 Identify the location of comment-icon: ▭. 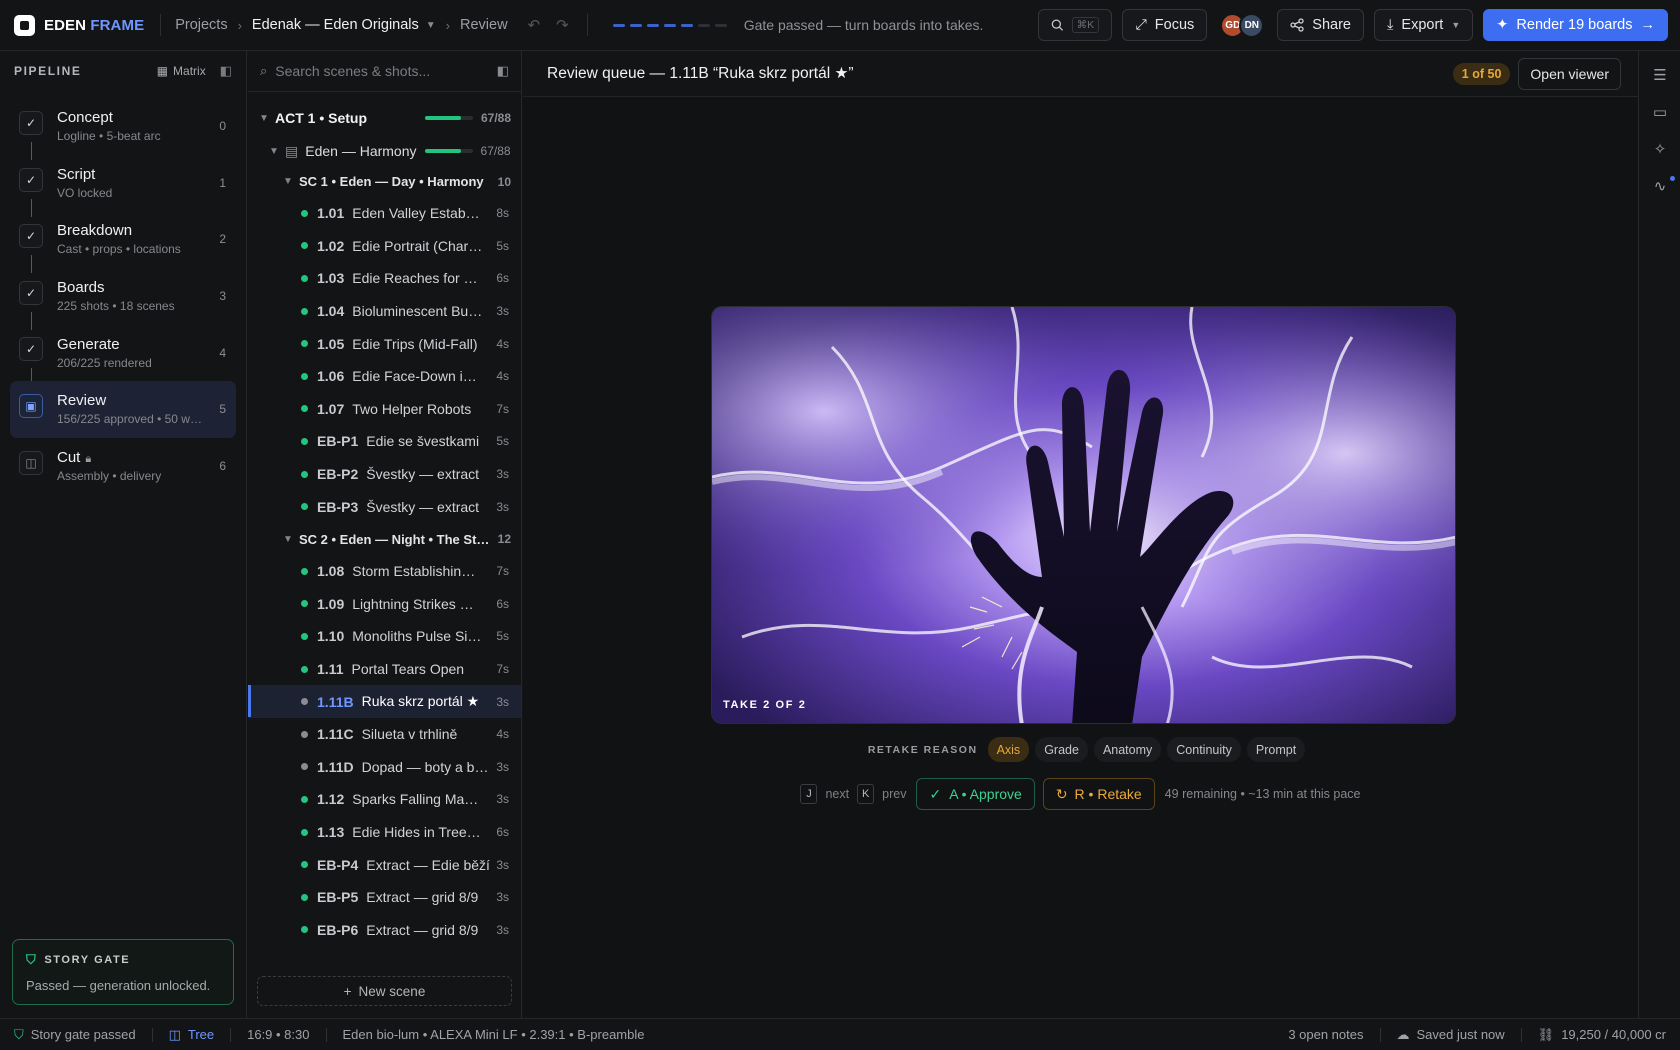
(1660, 112).